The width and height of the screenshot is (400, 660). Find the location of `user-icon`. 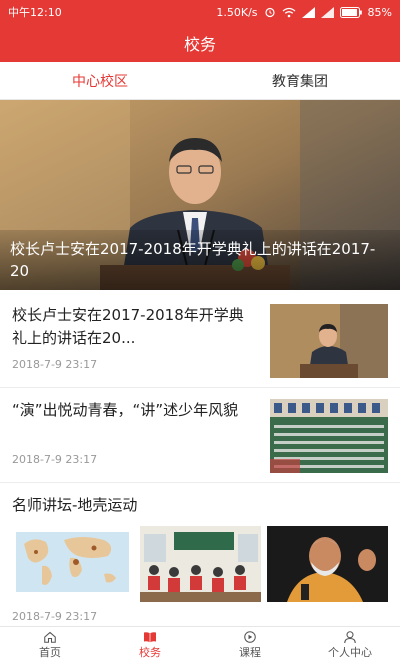

user-icon is located at coordinates (350, 637).